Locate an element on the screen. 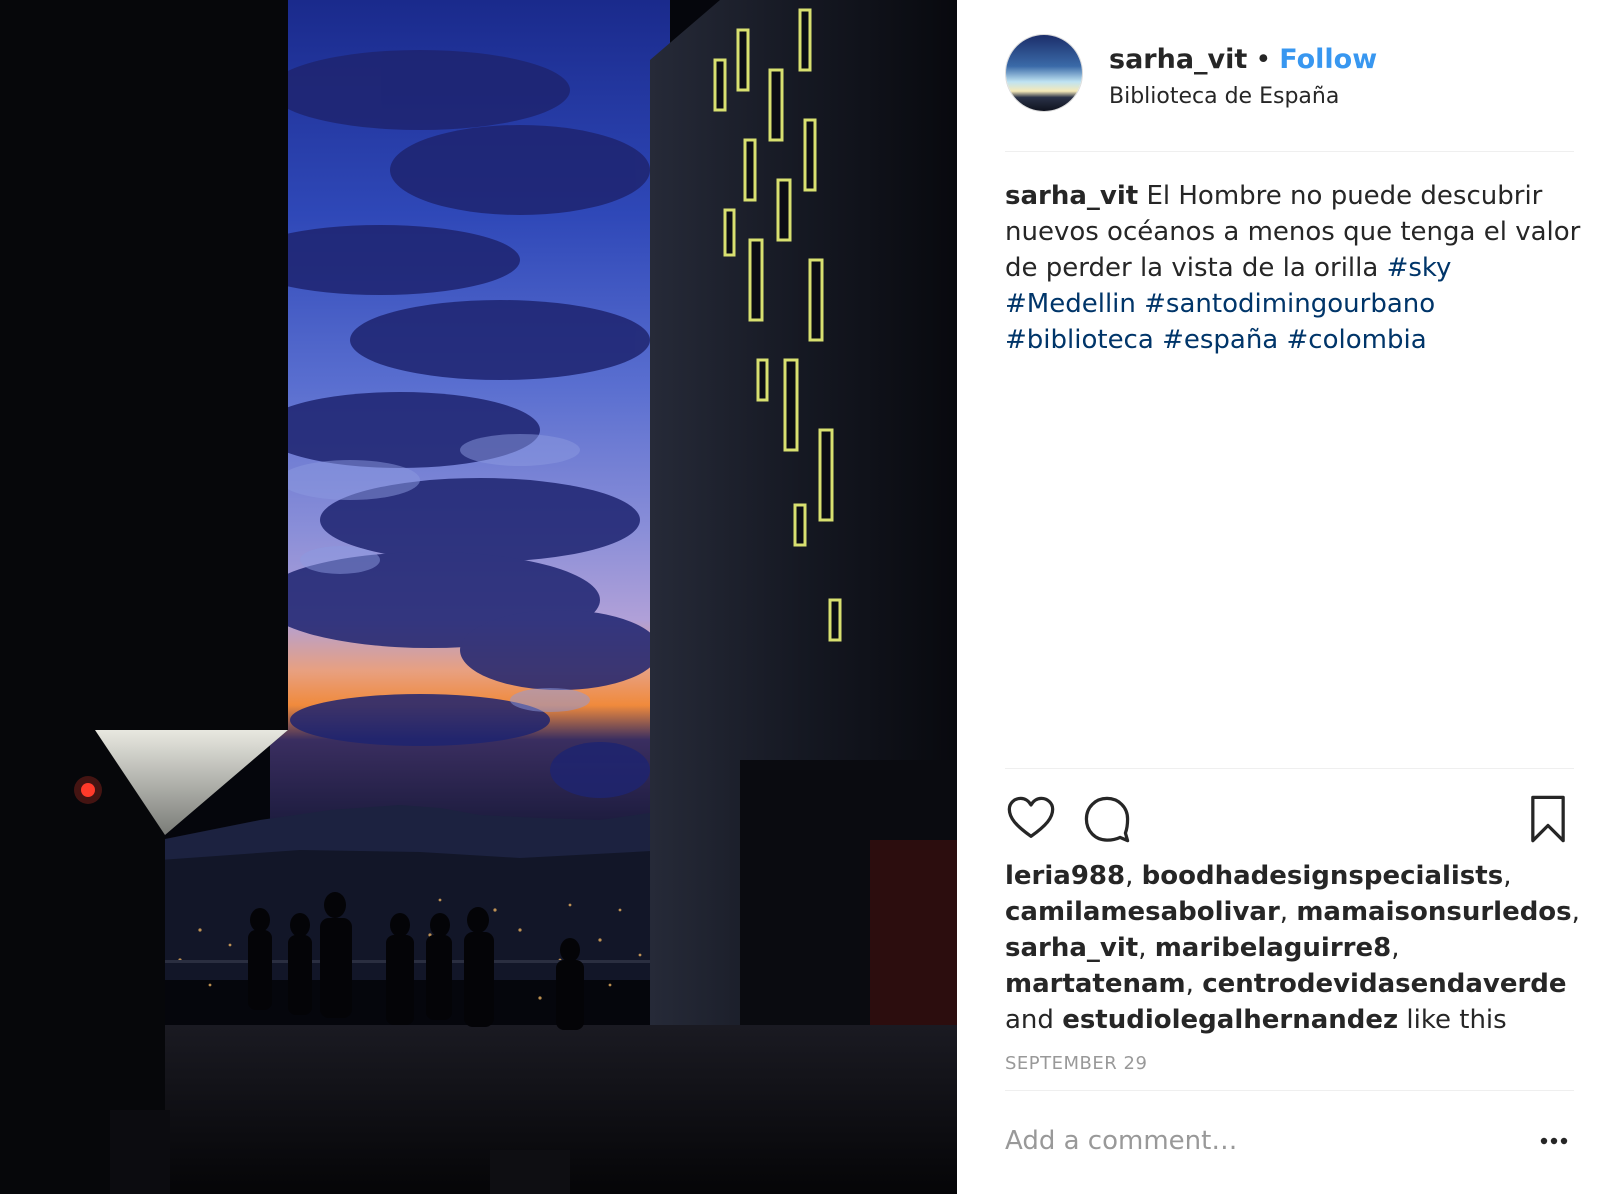 The height and width of the screenshot is (1195, 1622). liker-link: centrodevidasendaverde is located at coordinates (1384, 984).